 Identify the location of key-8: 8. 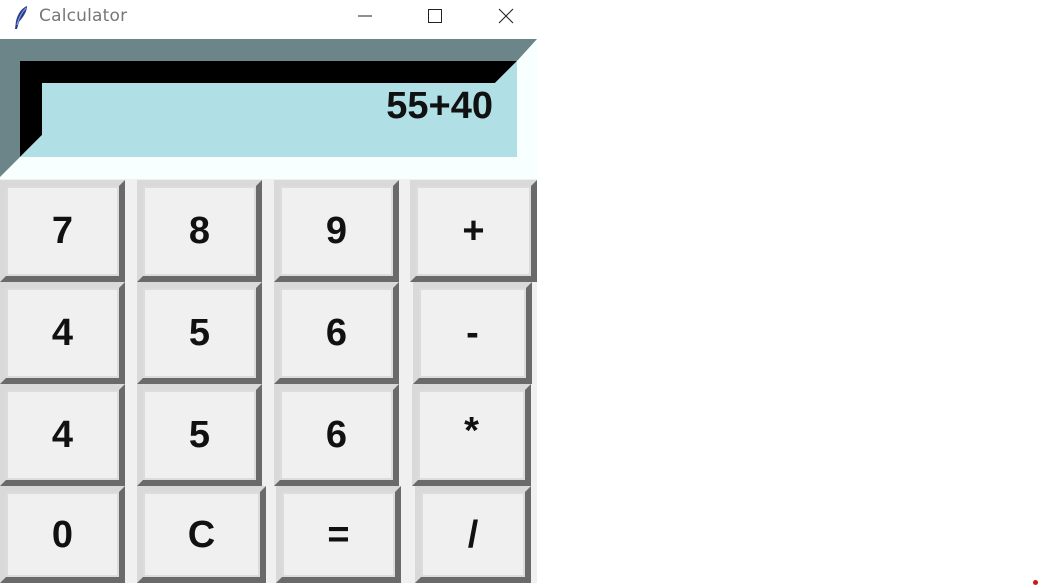
(199, 231).